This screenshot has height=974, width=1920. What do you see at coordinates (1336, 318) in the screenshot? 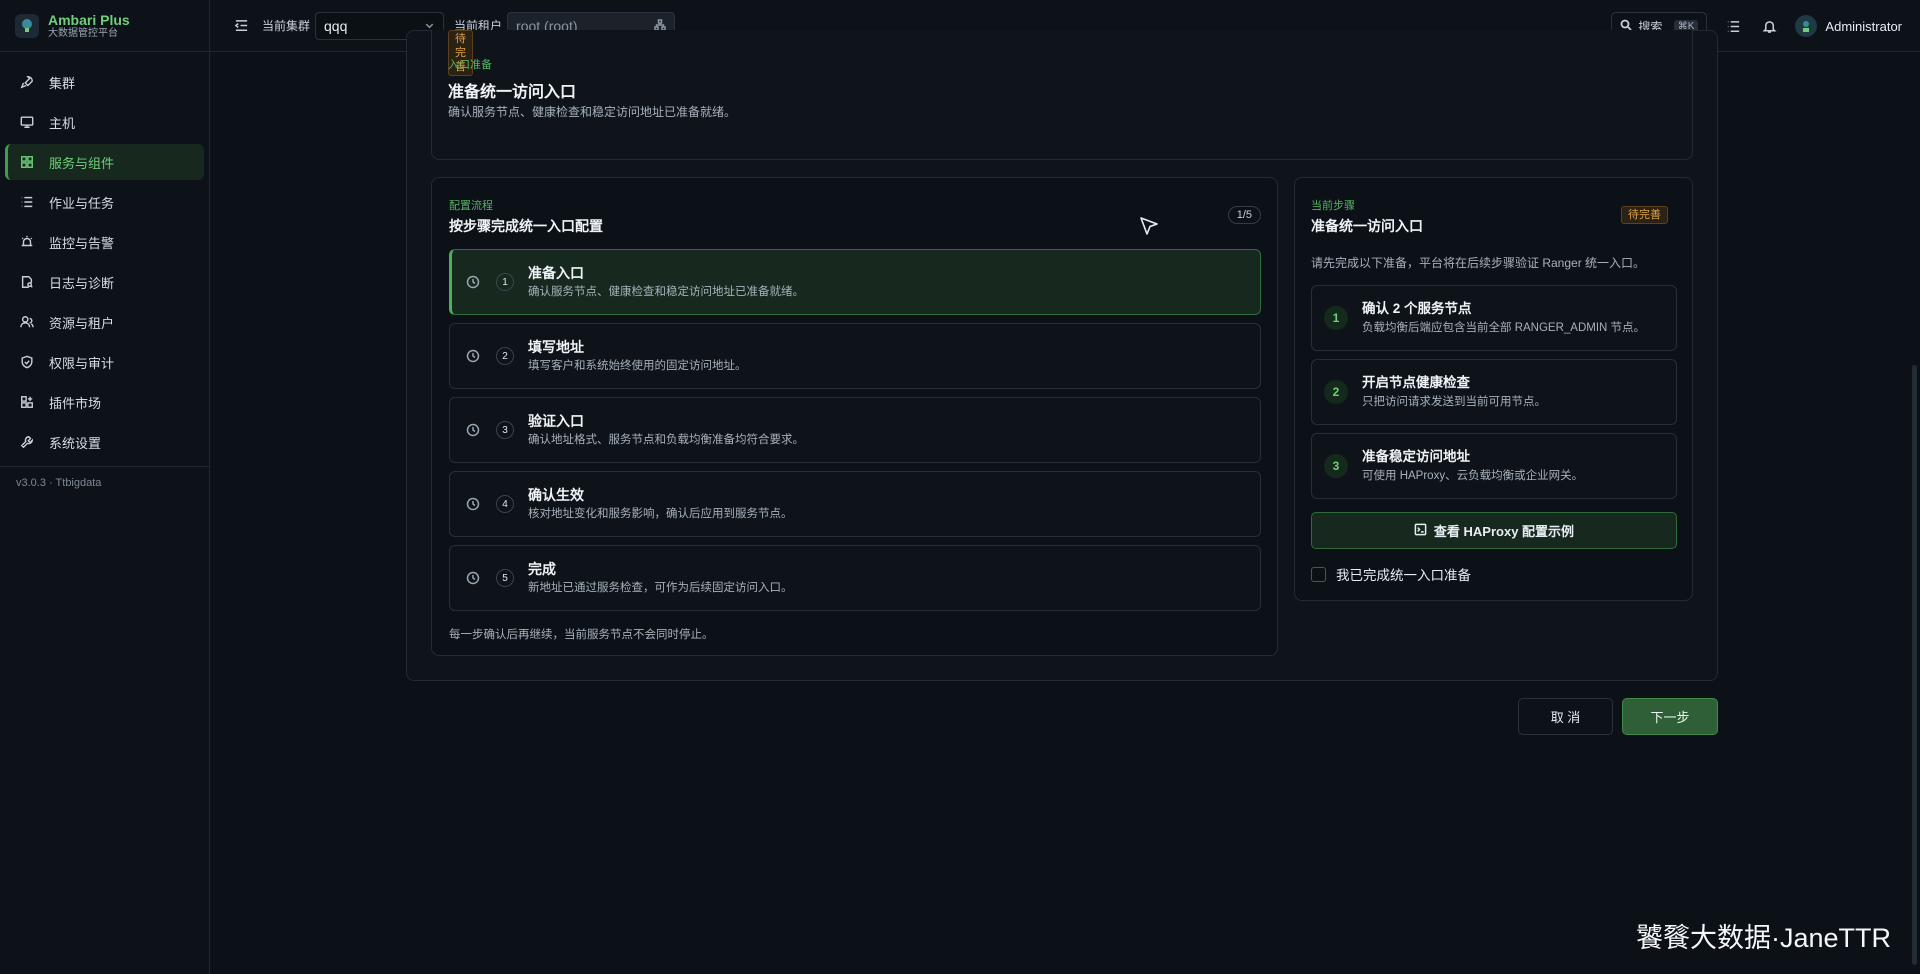
I see `prep-number: 1` at bounding box center [1336, 318].